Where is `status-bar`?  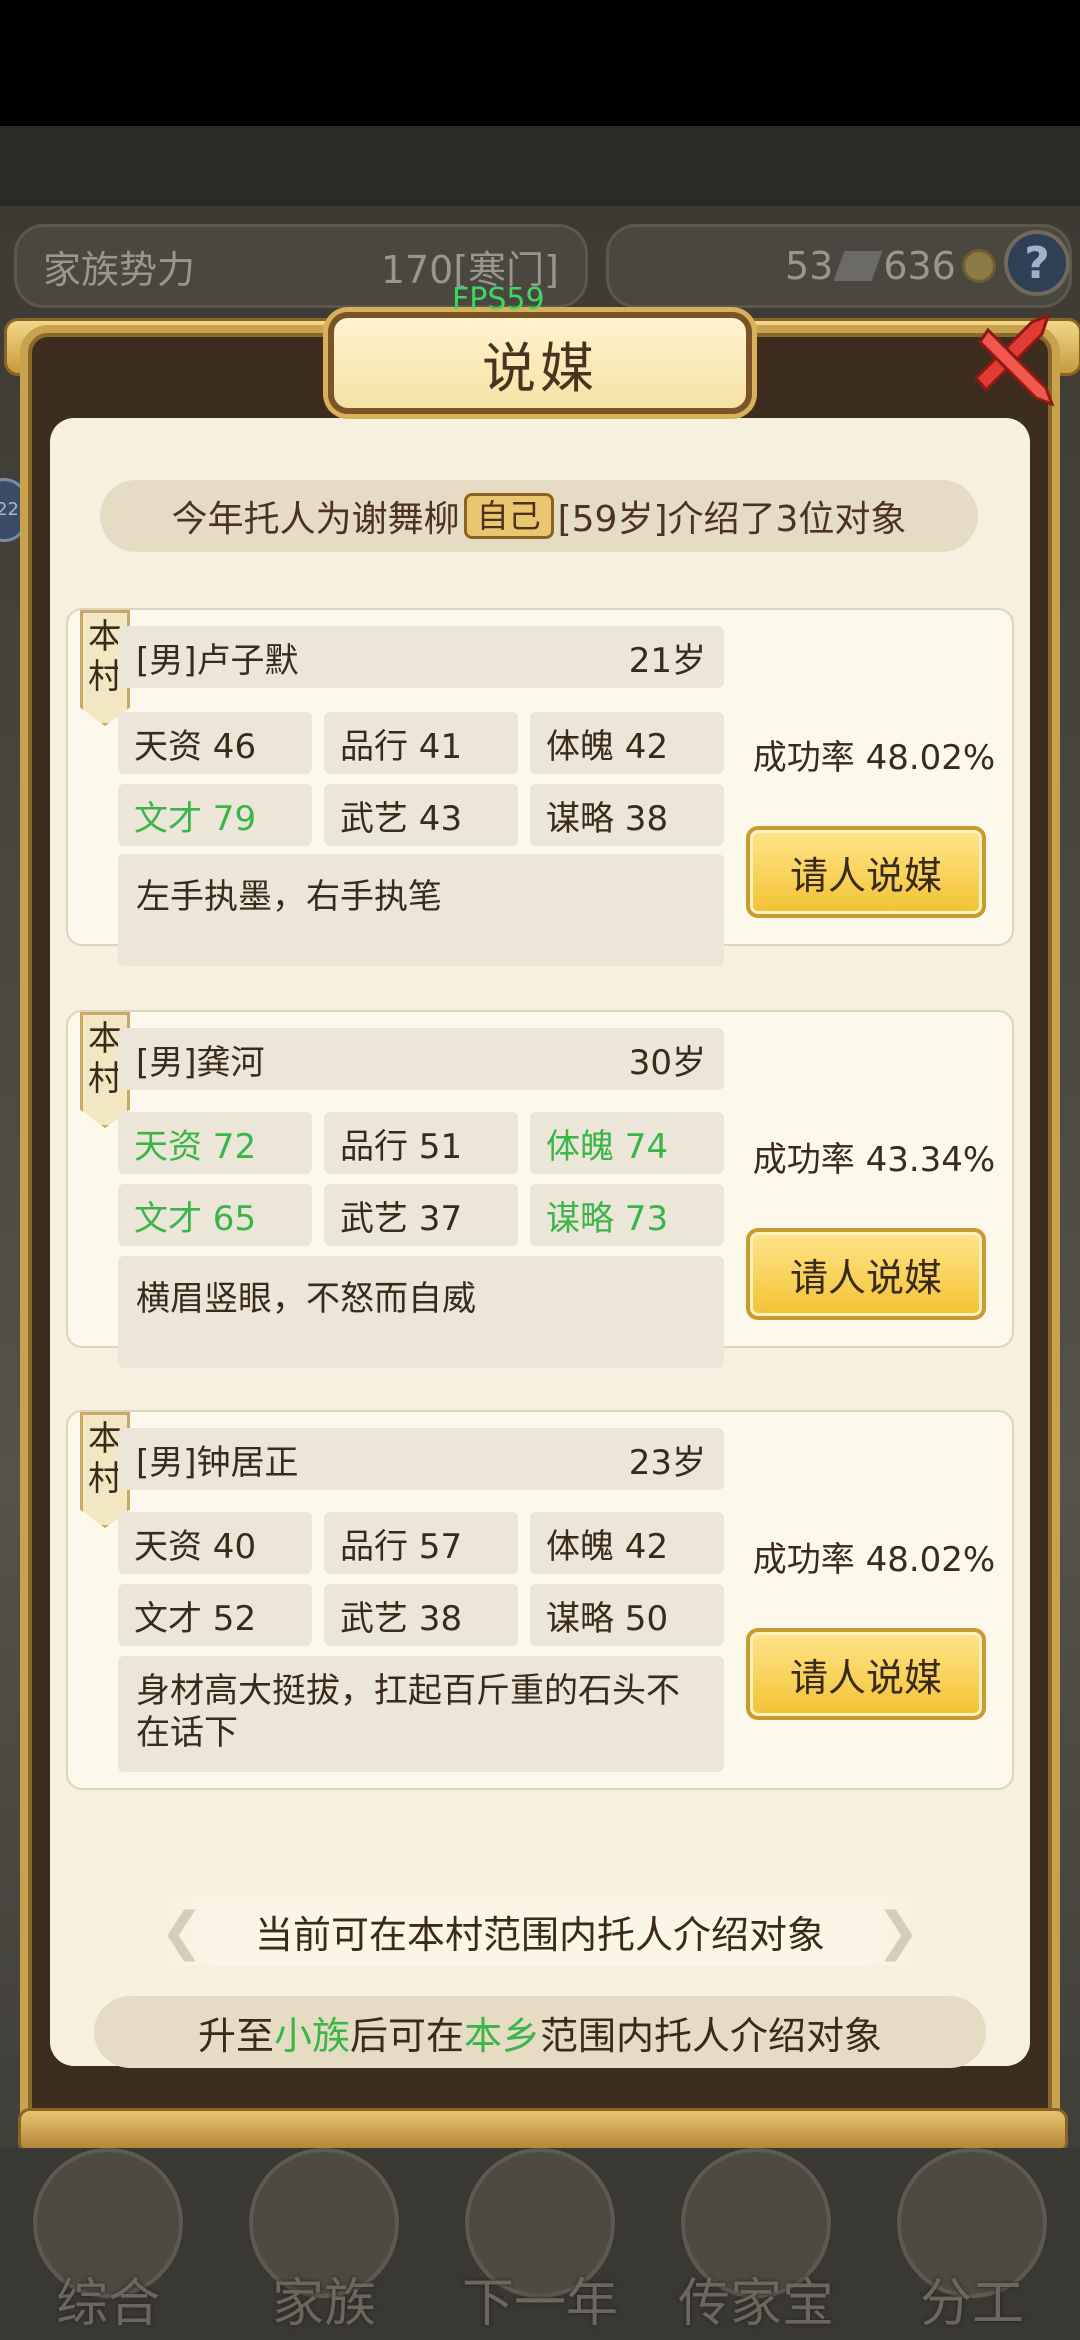 status-bar is located at coordinates (540, 63).